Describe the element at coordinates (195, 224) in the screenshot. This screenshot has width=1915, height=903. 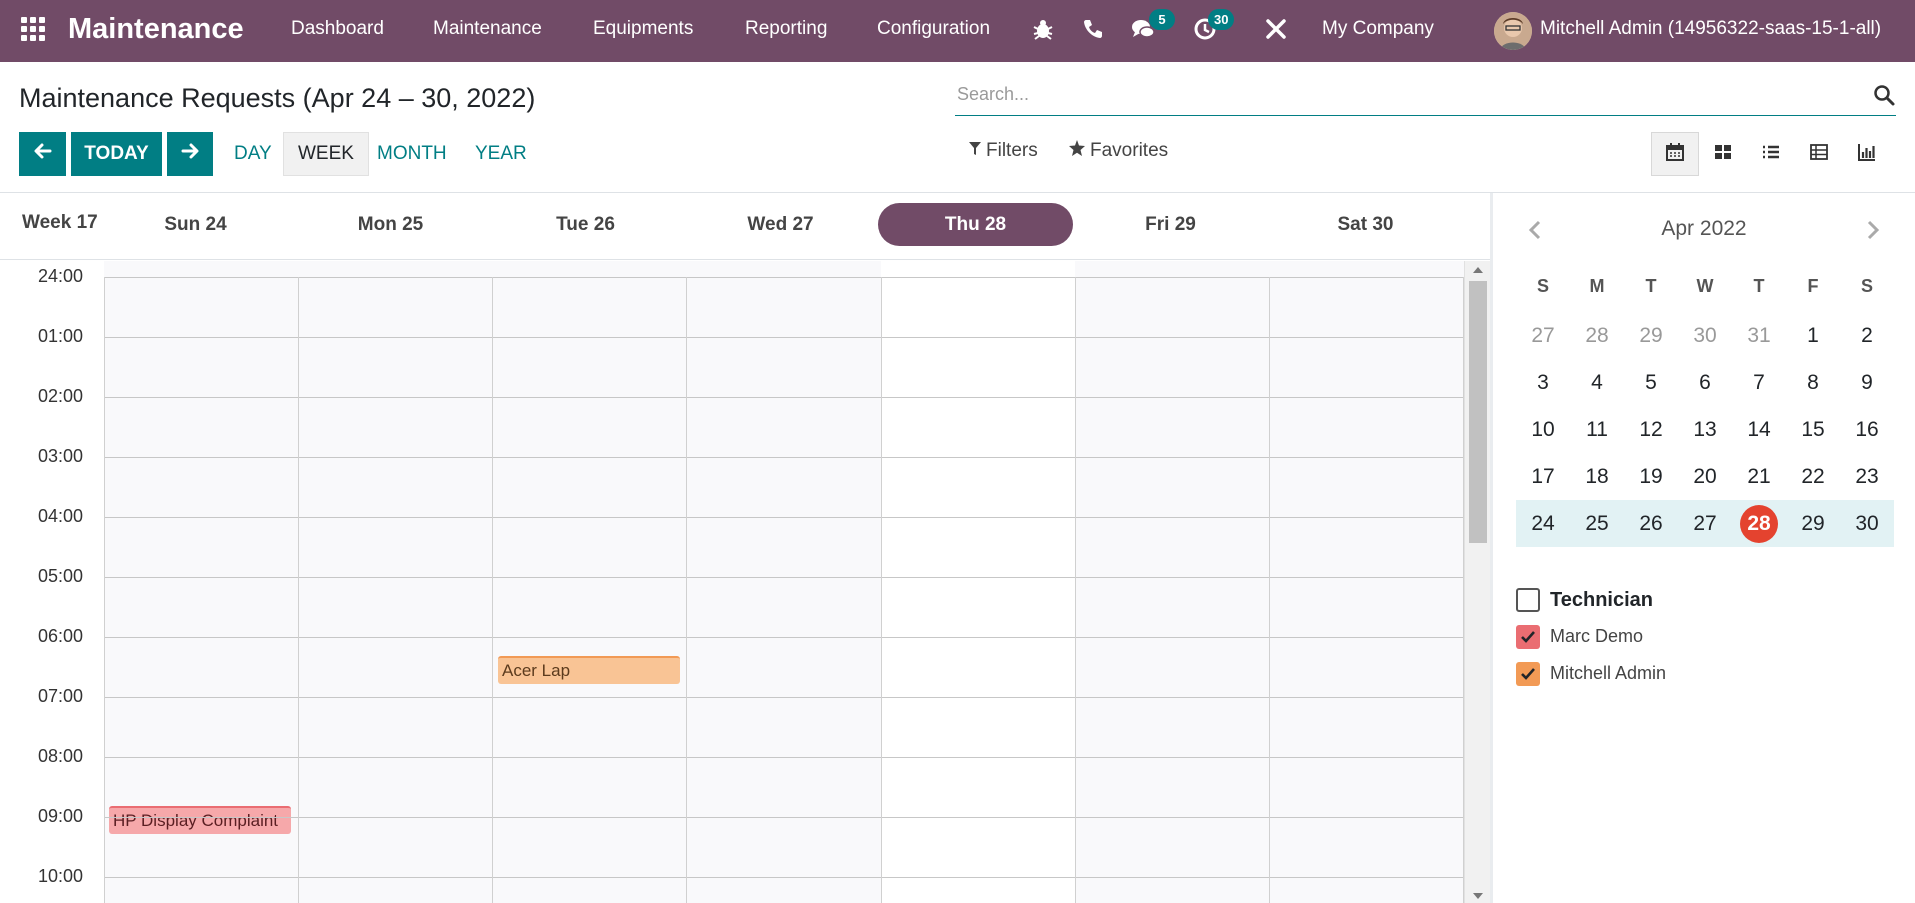
I see `day-header-sun: Sun 24` at that location.